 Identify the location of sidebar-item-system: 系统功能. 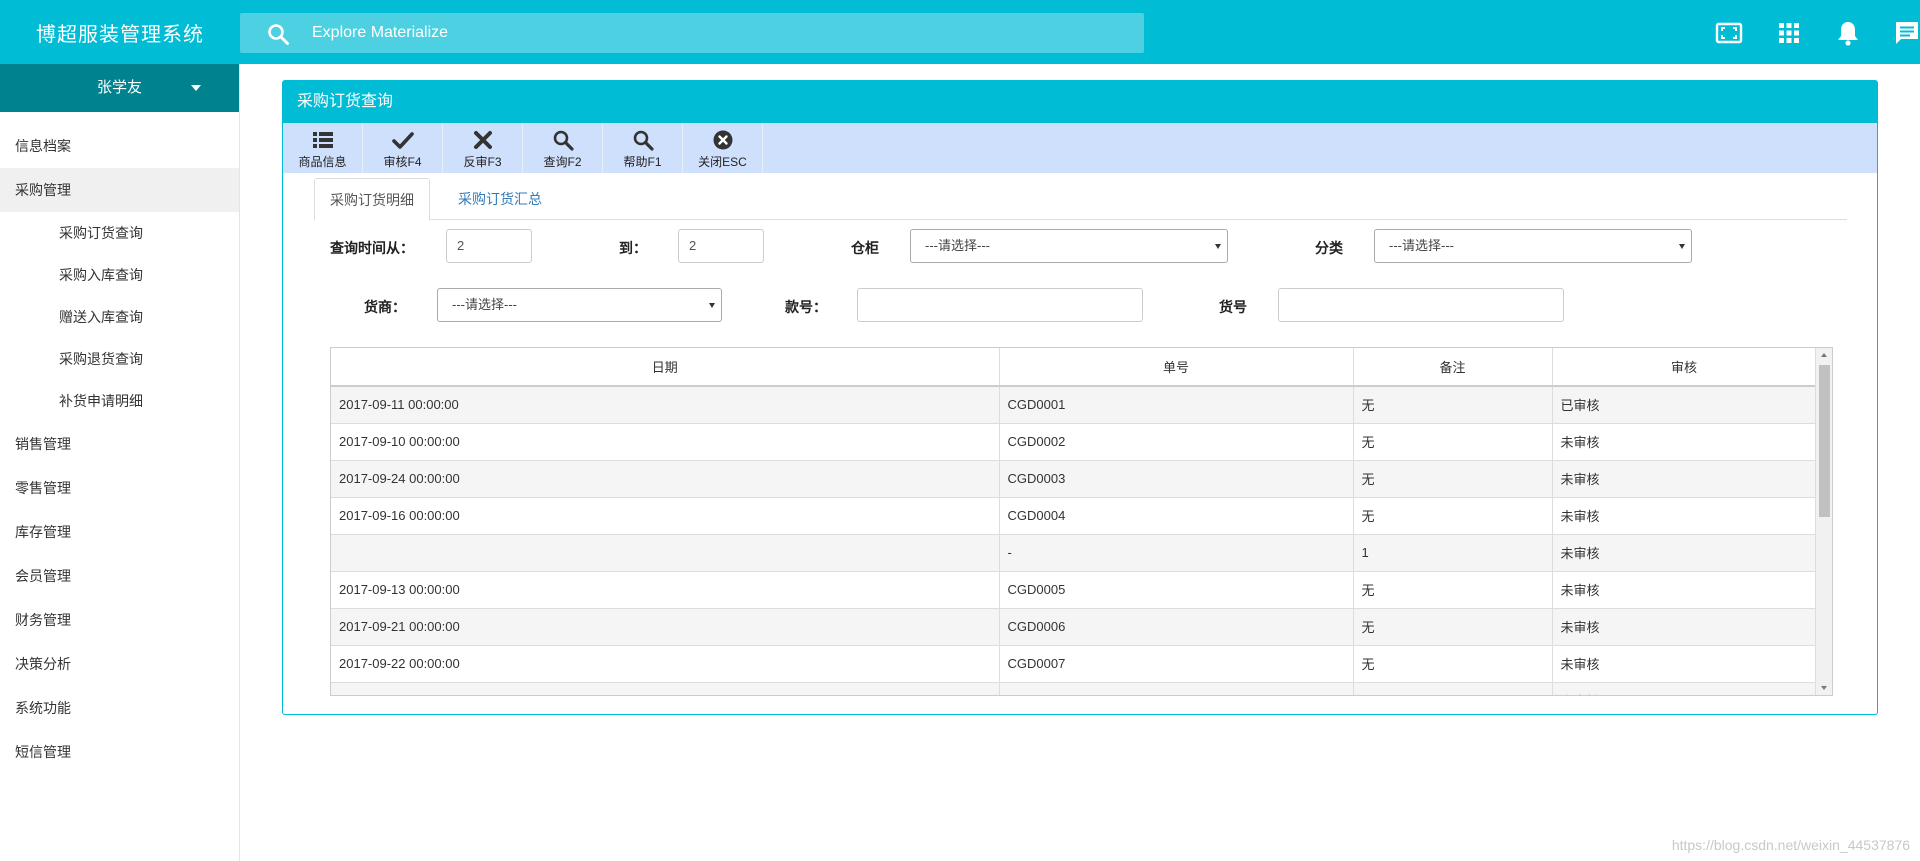
(119, 708).